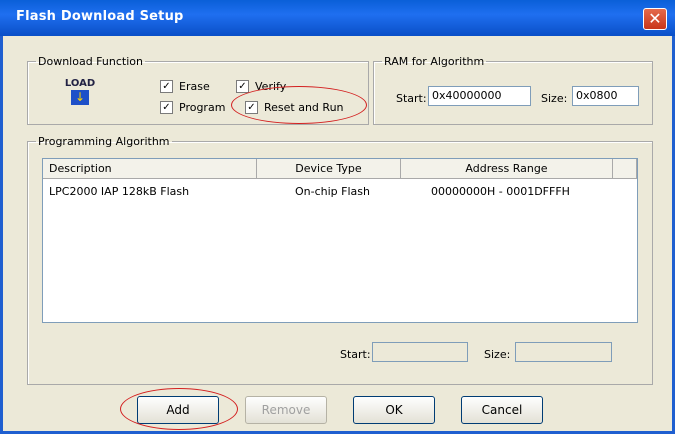  Describe the element at coordinates (355, 354) in the screenshot. I see `algo-start-label: Start:` at that location.